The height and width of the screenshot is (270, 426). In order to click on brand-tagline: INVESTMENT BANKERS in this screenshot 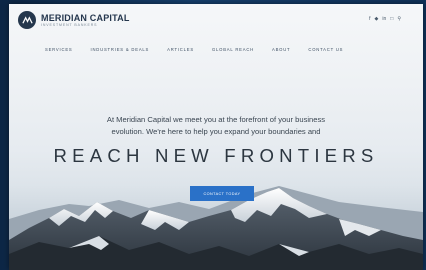, I will do `click(69, 24)`.